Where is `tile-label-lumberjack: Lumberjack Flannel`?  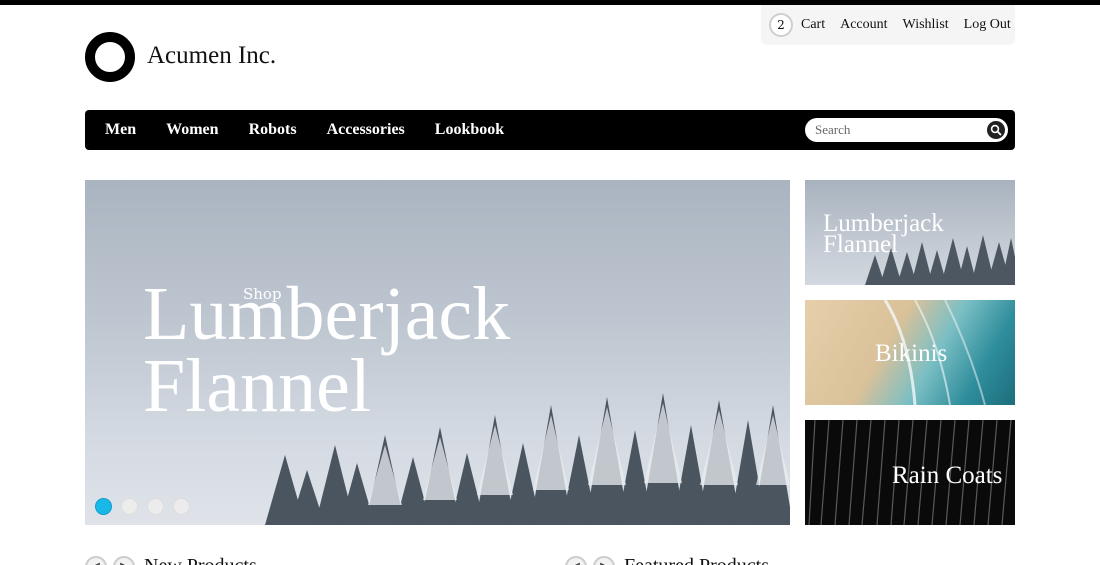
tile-label-lumberjack: Lumberjack Flannel is located at coordinates (883, 234).